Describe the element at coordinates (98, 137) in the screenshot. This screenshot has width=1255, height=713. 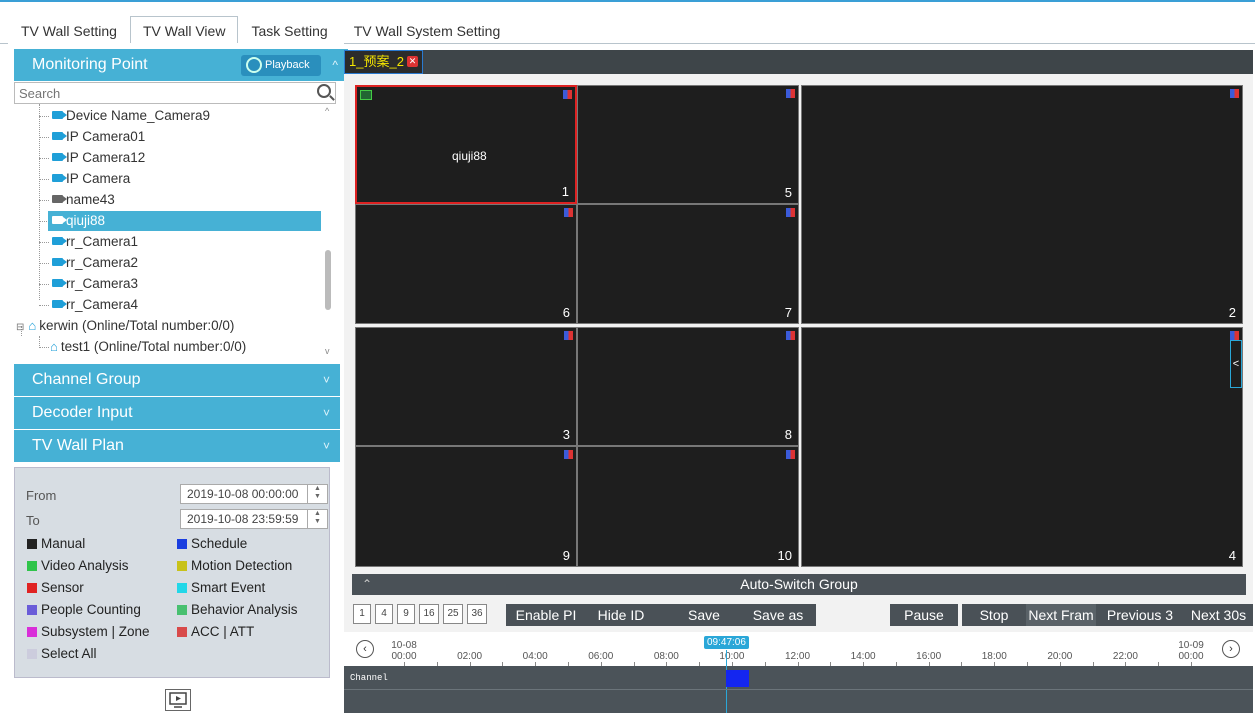
I see `tree-item-camera: IP Camera01` at that location.